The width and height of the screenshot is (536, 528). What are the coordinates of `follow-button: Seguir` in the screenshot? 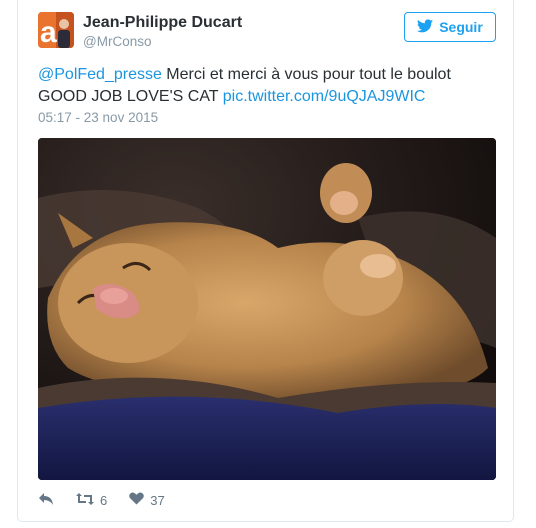 It's located at (450, 27).